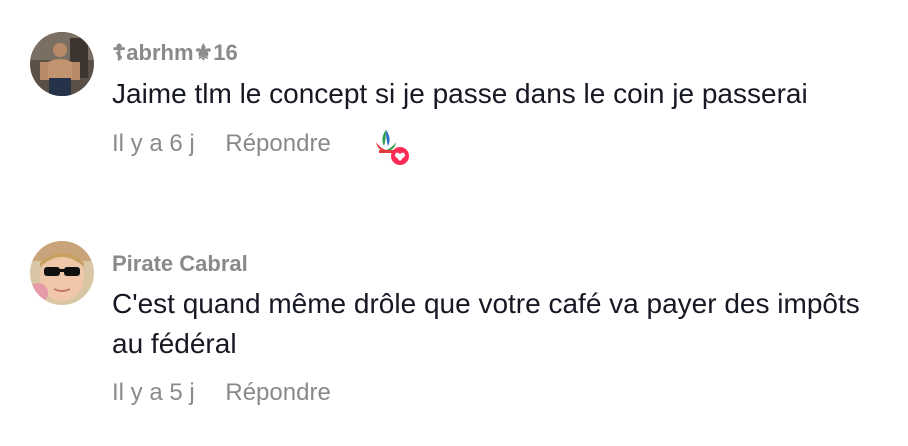 This screenshot has height=446, width=908. I want to click on comment-username: ☦abrhm⚜16, so click(175, 53).